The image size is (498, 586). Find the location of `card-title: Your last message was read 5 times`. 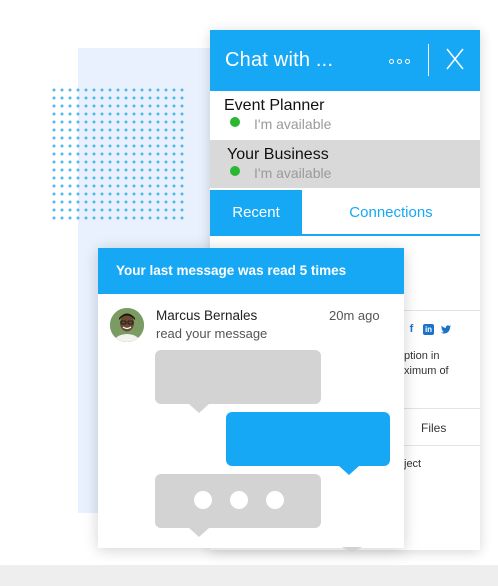

card-title: Your last message was read 5 times is located at coordinates (231, 270).